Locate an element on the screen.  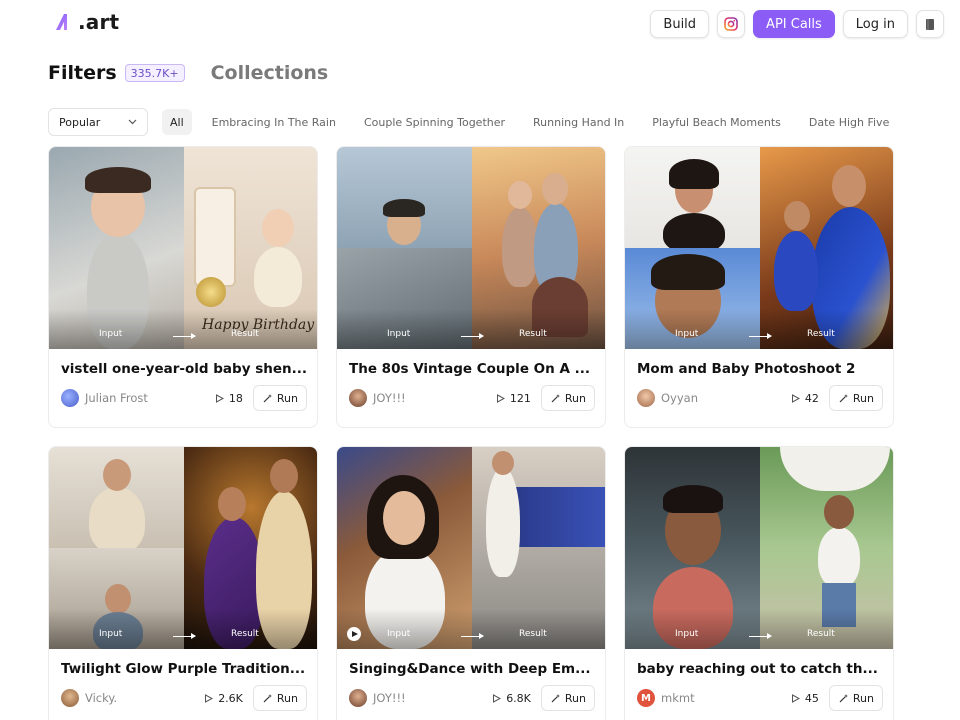
author-name: Julian Frost is located at coordinates (150, 398).